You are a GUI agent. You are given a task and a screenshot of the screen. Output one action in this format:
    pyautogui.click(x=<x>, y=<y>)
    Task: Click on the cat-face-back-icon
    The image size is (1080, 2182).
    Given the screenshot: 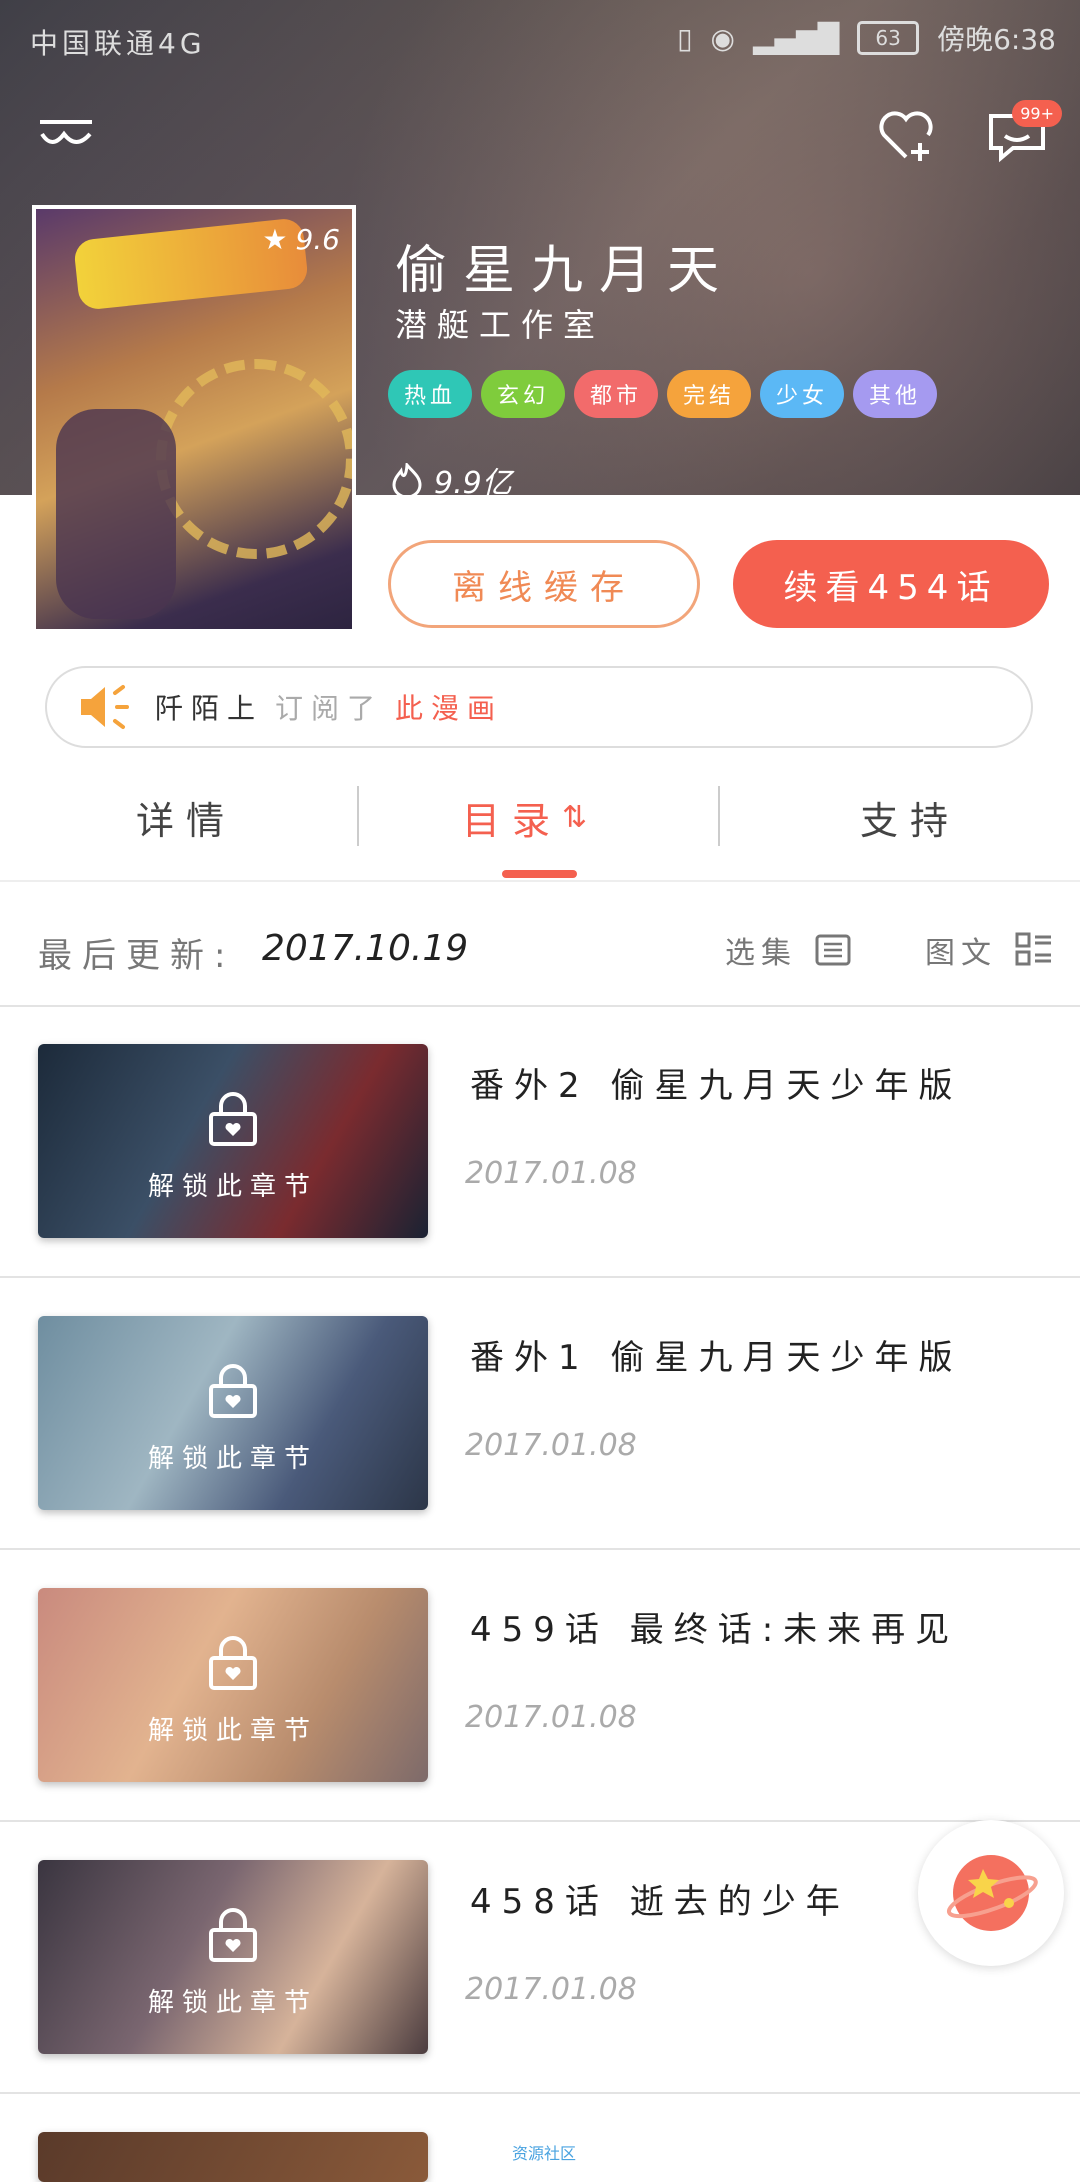 What is the action you would take?
    pyautogui.click(x=66, y=132)
    